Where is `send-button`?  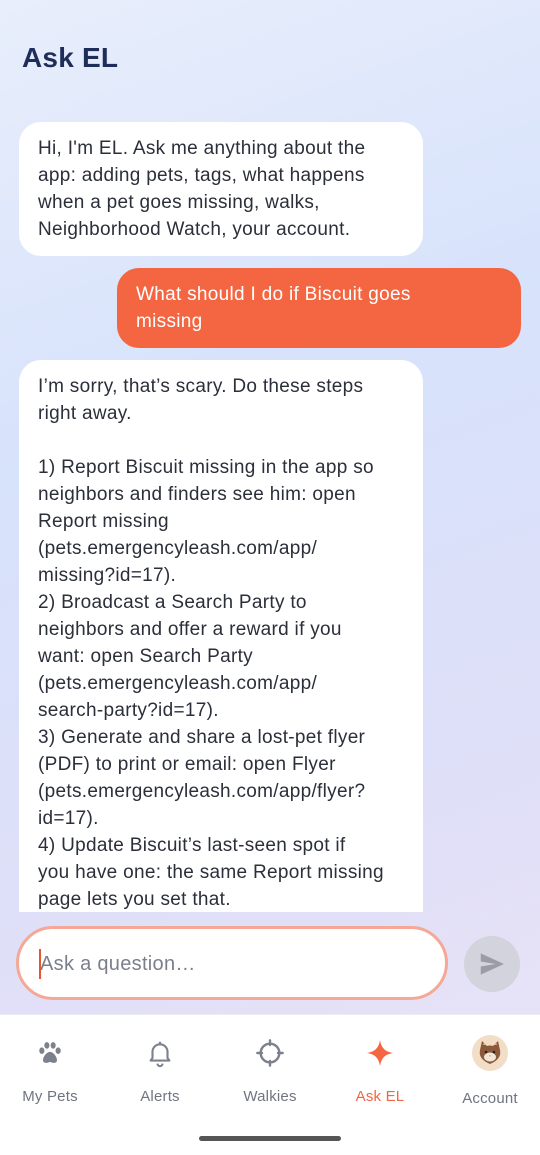 send-button is located at coordinates (492, 964).